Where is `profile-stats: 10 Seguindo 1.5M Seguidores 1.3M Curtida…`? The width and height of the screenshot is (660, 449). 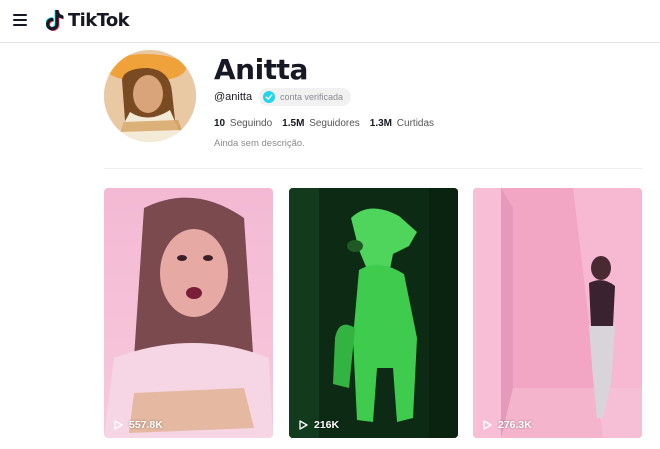 profile-stats: 10 Seguindo 1.5M Seguidores 1.3M Curtida… is located at coordinates (329, 123).